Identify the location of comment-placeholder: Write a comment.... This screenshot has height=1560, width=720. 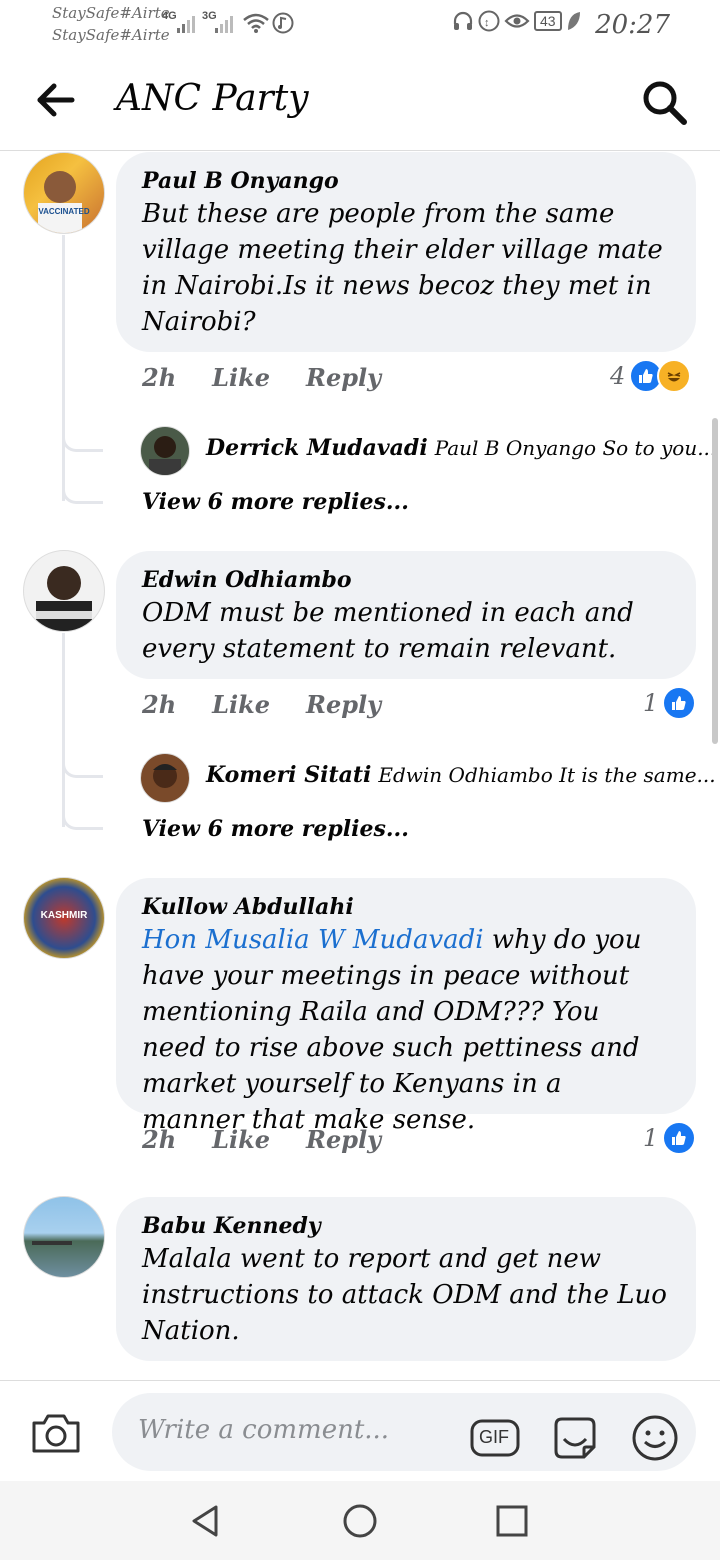
(264, 1430).